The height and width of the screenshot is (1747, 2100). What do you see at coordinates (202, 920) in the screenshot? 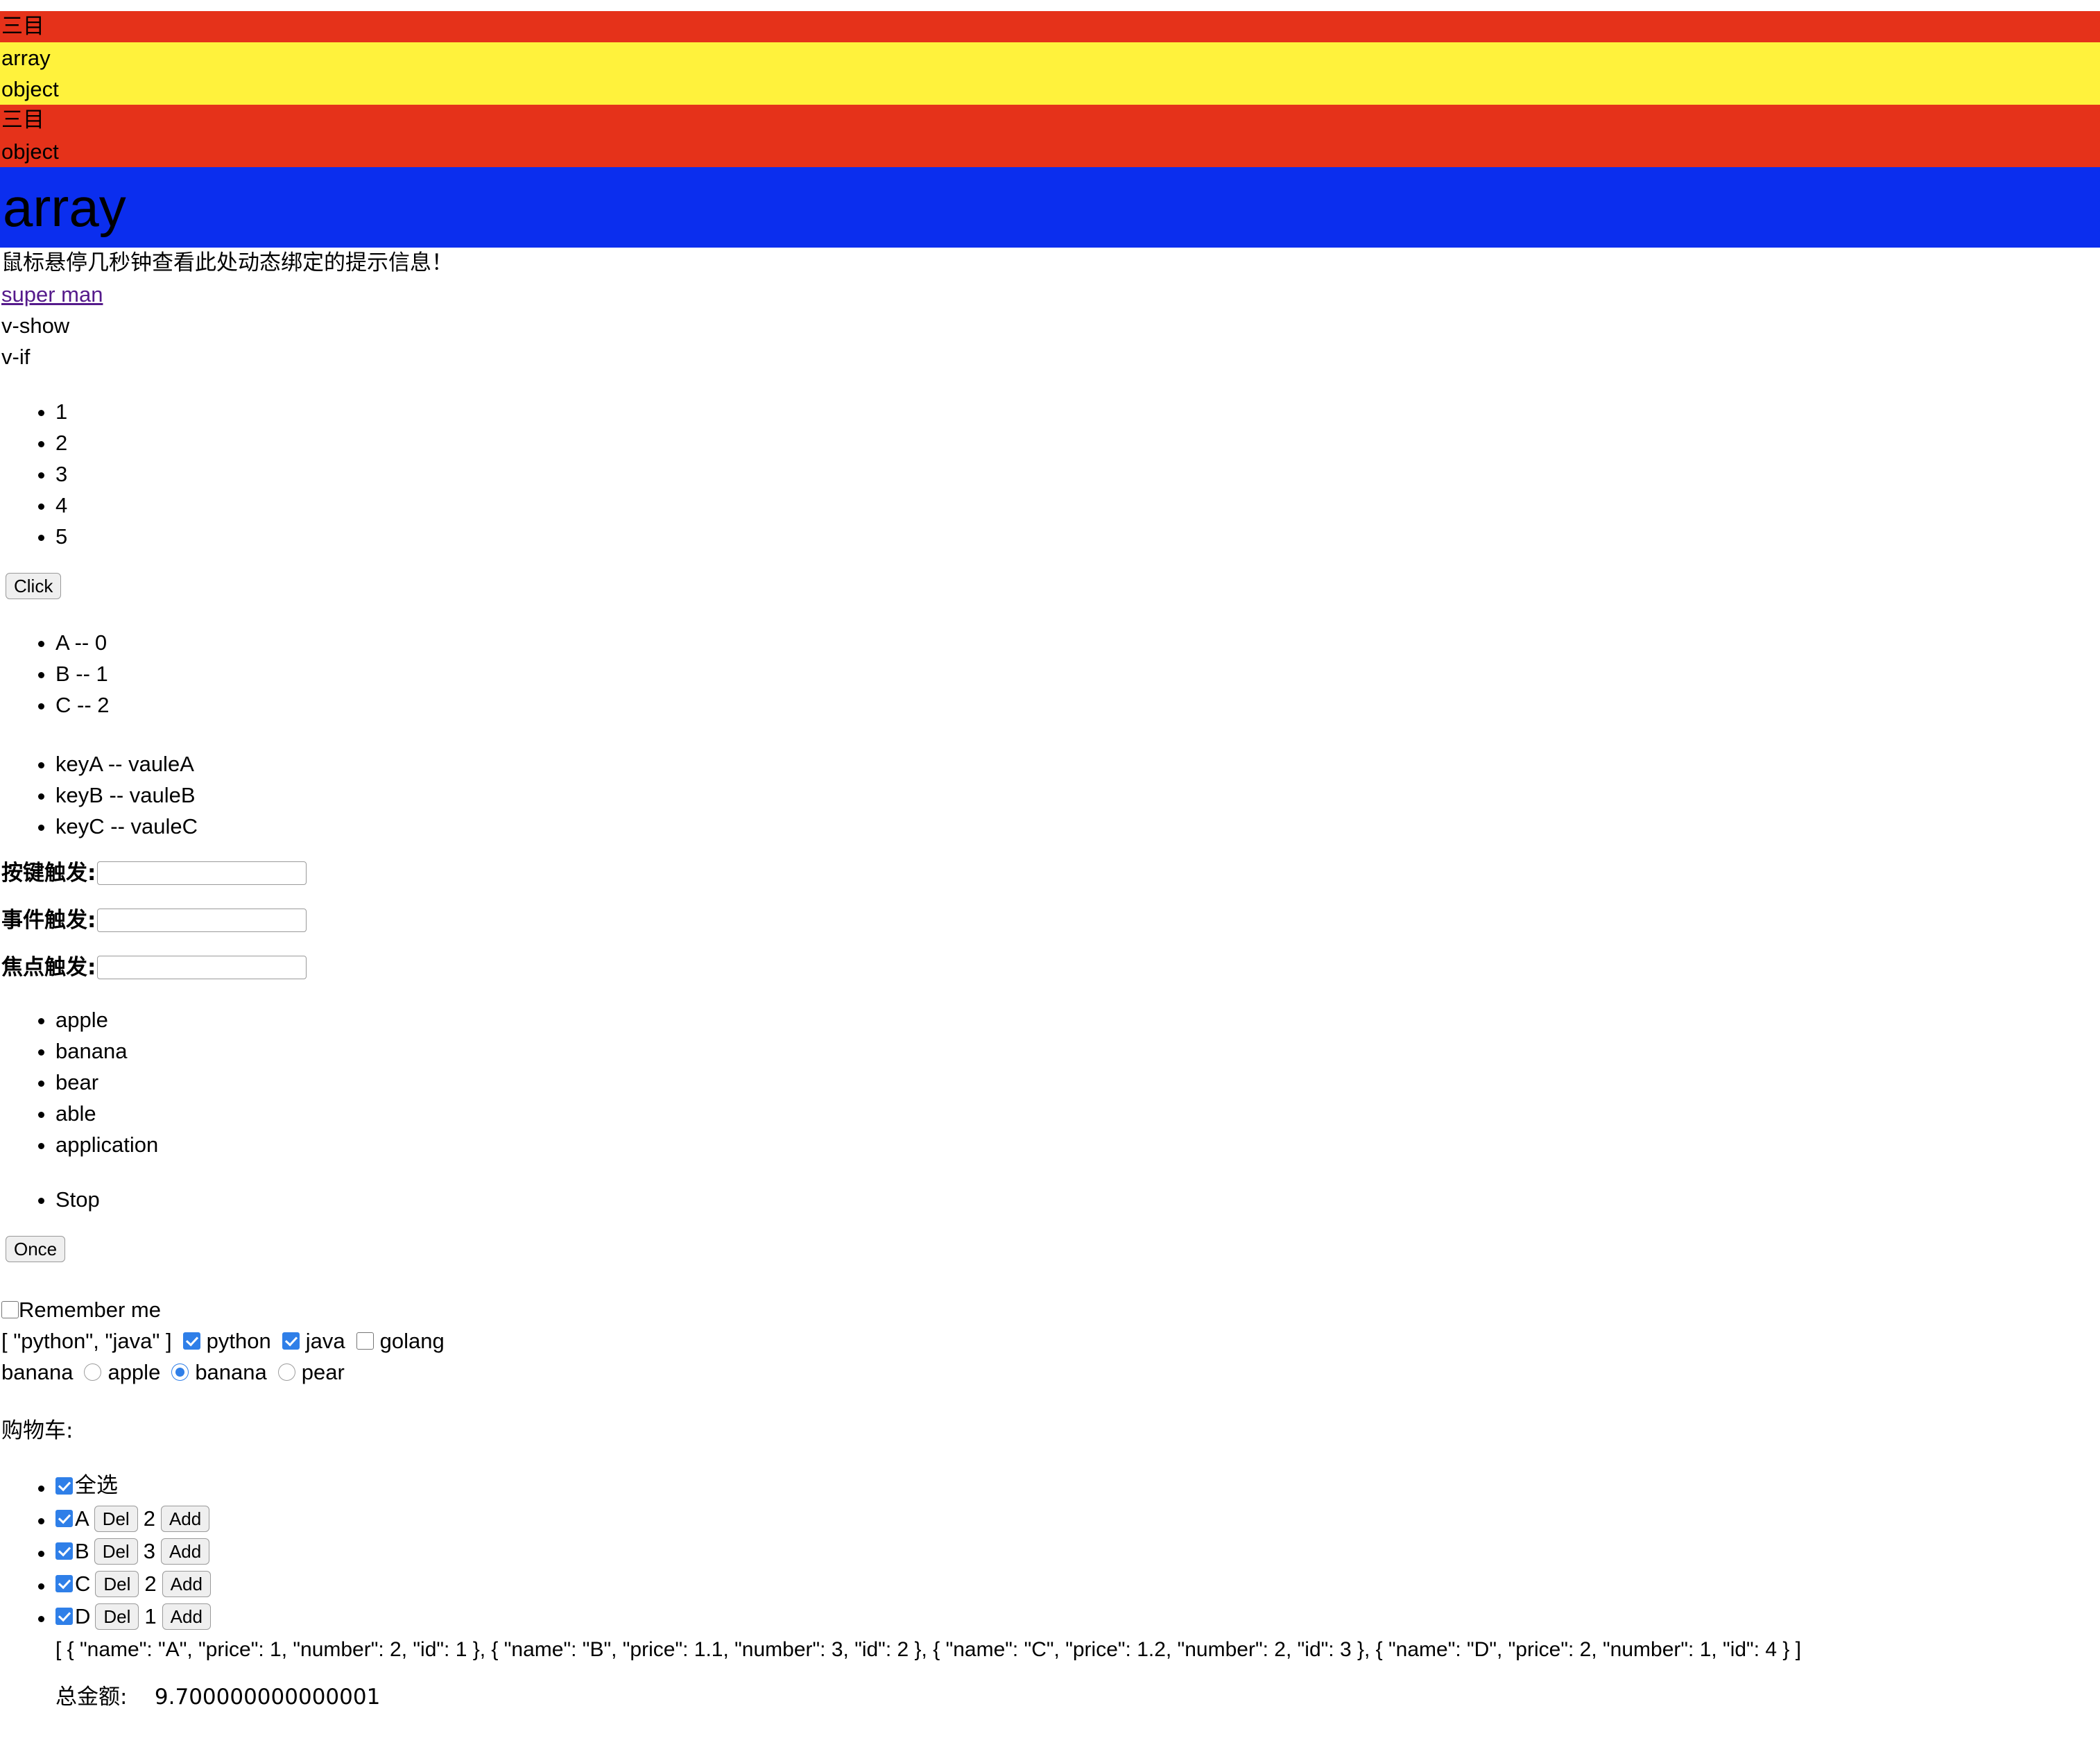
I see `event-input` at bounding box center [202, 920].